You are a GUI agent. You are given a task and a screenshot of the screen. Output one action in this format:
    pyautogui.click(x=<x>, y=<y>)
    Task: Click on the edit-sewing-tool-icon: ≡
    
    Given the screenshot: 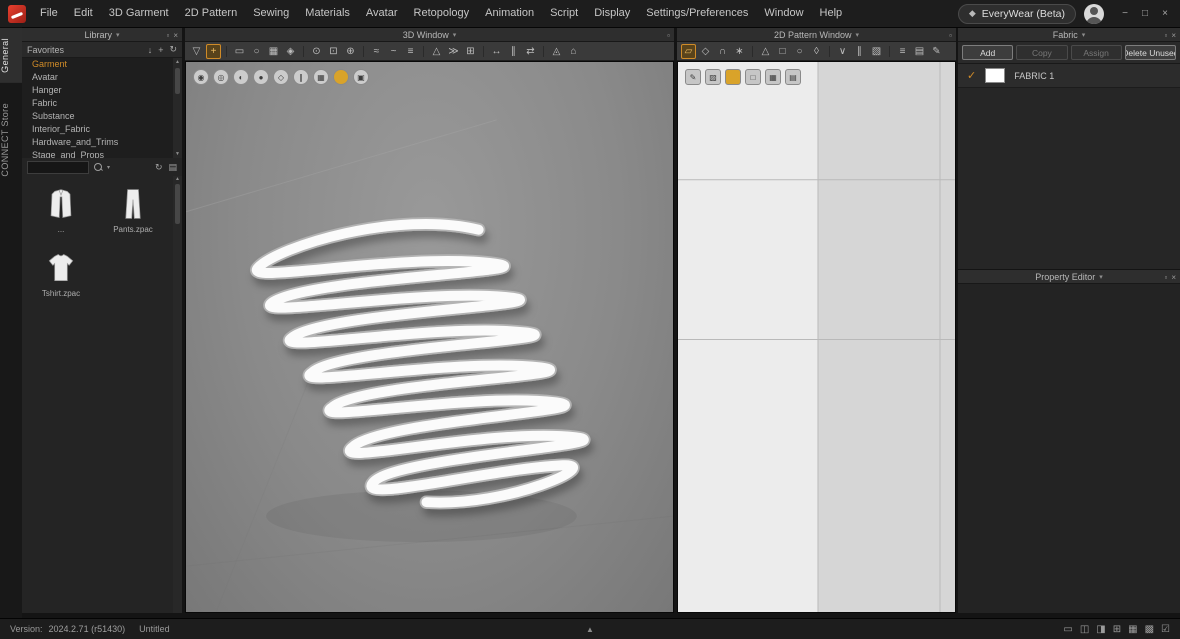 What is the action you would take?
    pyautogui.click(x=410, y=51)
    